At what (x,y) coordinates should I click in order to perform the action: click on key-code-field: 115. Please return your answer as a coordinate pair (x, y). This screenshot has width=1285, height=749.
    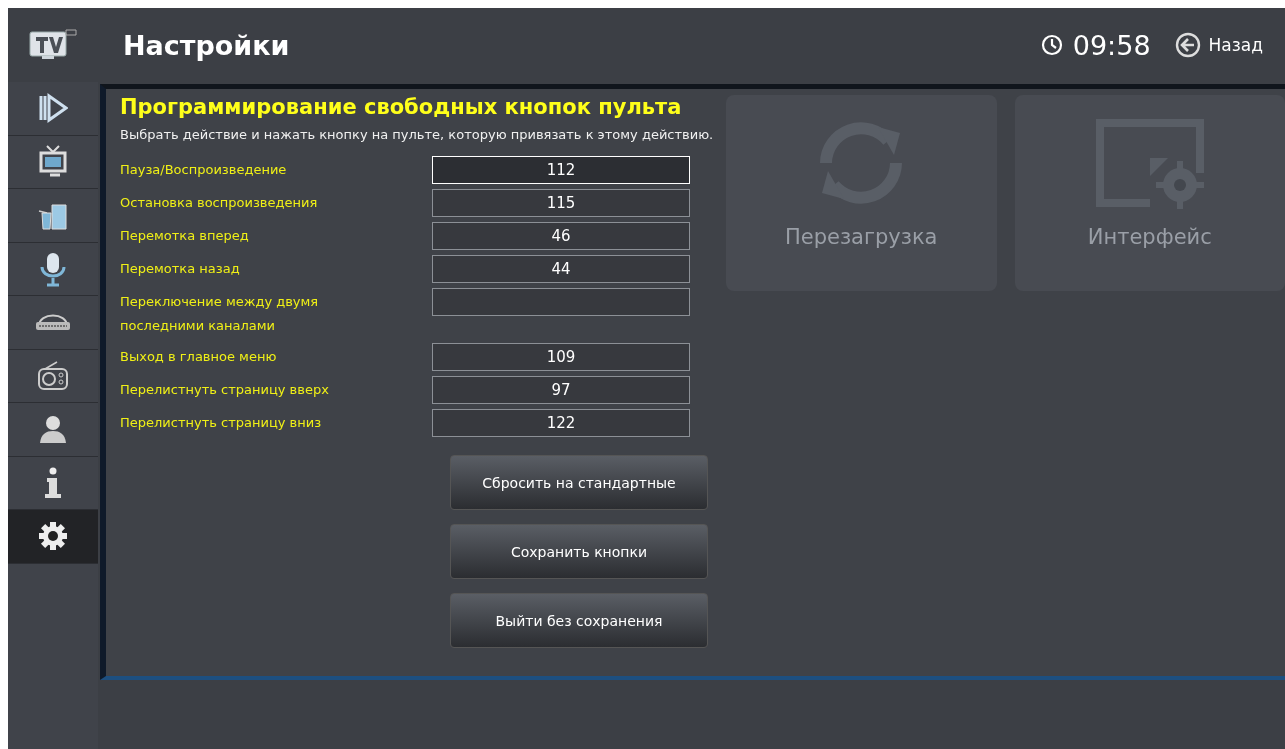
    Looking at the image, I should click on (561, 203).